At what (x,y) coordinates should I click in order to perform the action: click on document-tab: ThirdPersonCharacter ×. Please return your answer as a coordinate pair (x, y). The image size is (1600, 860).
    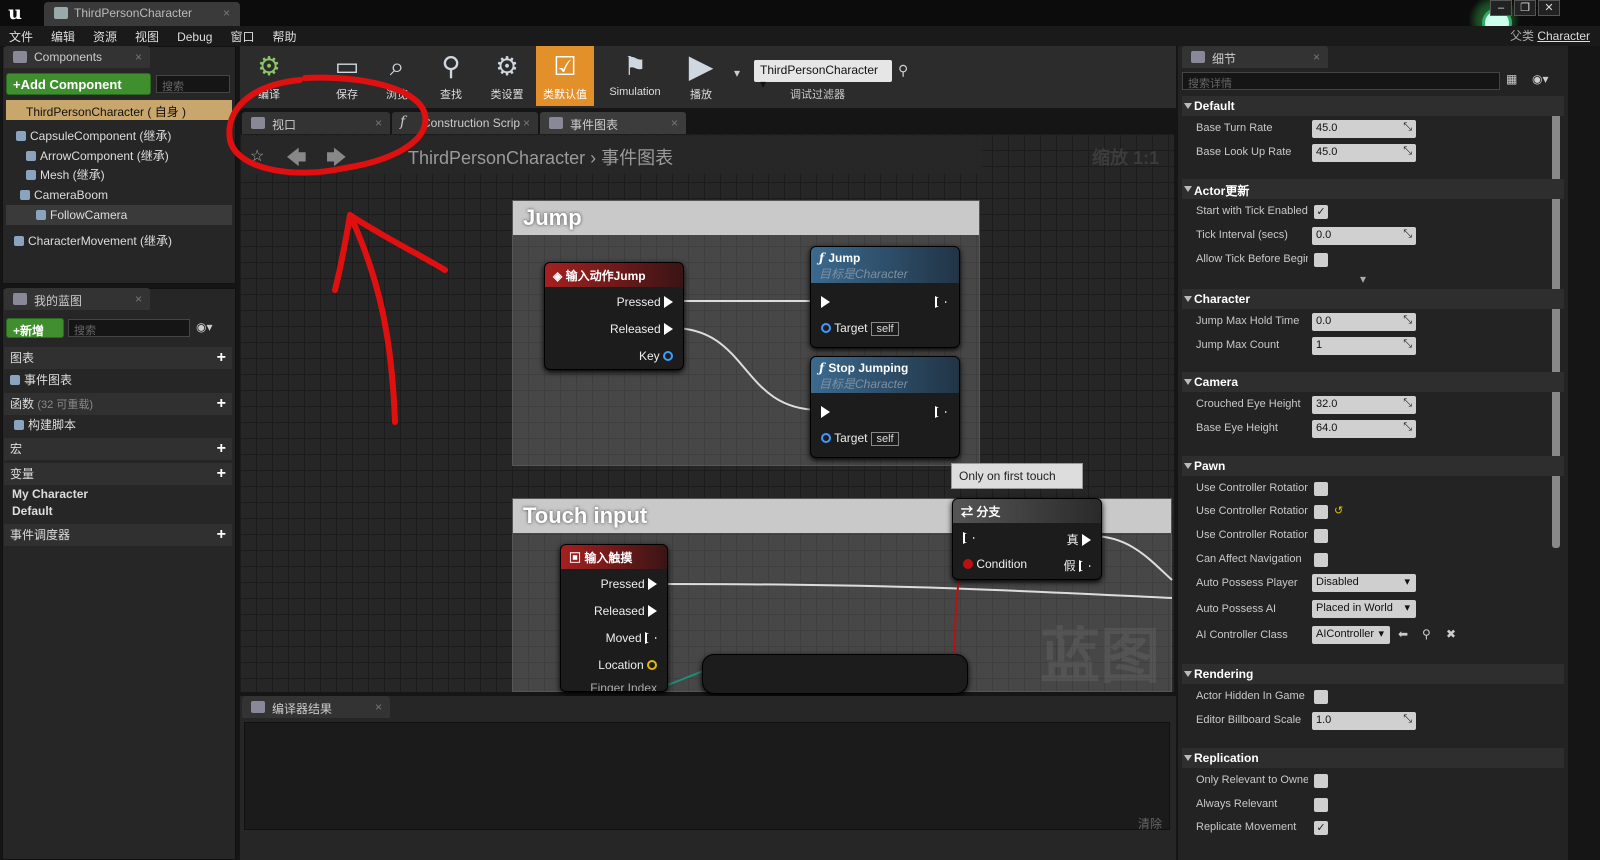
    Looking at the image, I should click on (142, 14).